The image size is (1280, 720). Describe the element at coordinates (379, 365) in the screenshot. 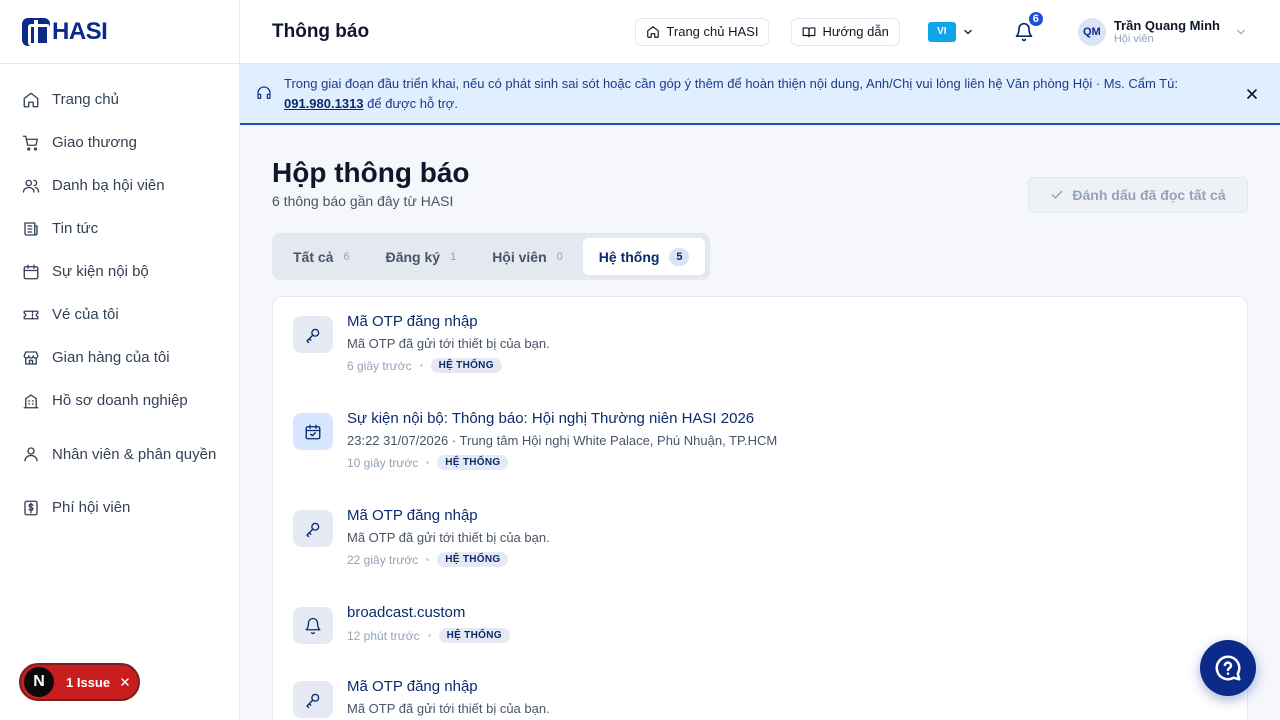

I see `notification-time: 6 giây trước` at that location.